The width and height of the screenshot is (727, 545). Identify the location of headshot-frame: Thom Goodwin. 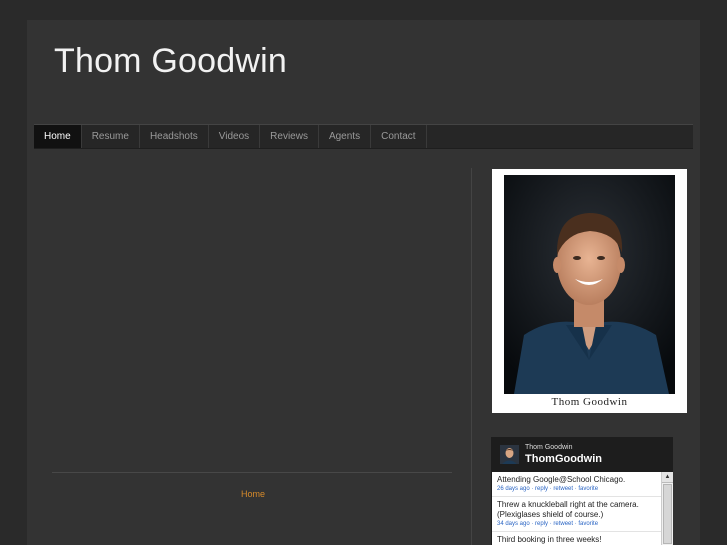
(589, 291).